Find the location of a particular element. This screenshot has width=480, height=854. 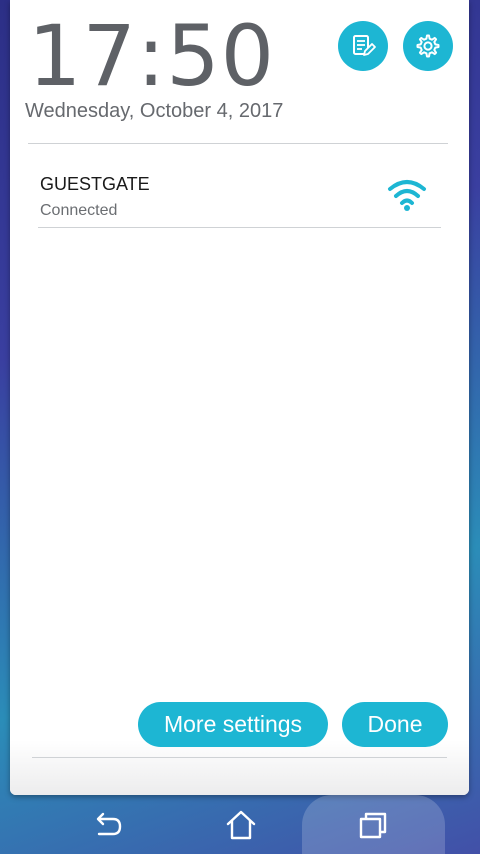

edit-notes-button is located at coordinates (363, 46).